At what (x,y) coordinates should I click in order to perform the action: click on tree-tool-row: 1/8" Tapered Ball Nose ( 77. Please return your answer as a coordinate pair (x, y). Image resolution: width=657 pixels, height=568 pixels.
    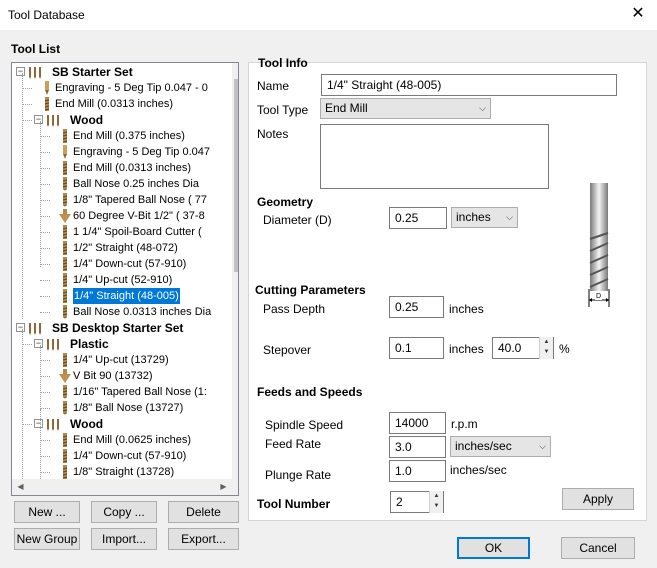
    Looking at the image, I should click on (122, 200).